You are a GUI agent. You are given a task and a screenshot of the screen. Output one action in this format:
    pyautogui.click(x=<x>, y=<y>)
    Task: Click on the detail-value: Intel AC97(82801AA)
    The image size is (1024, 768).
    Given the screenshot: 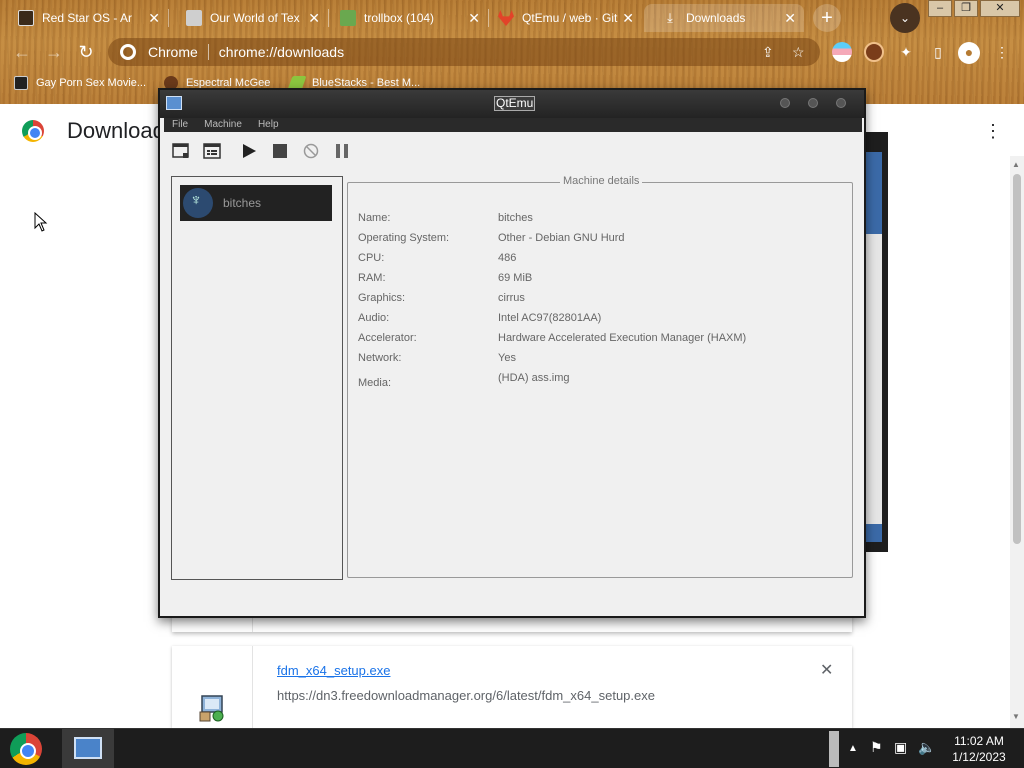 What is the action you would take?
    pyautogui.click(x=550, y=318)
    